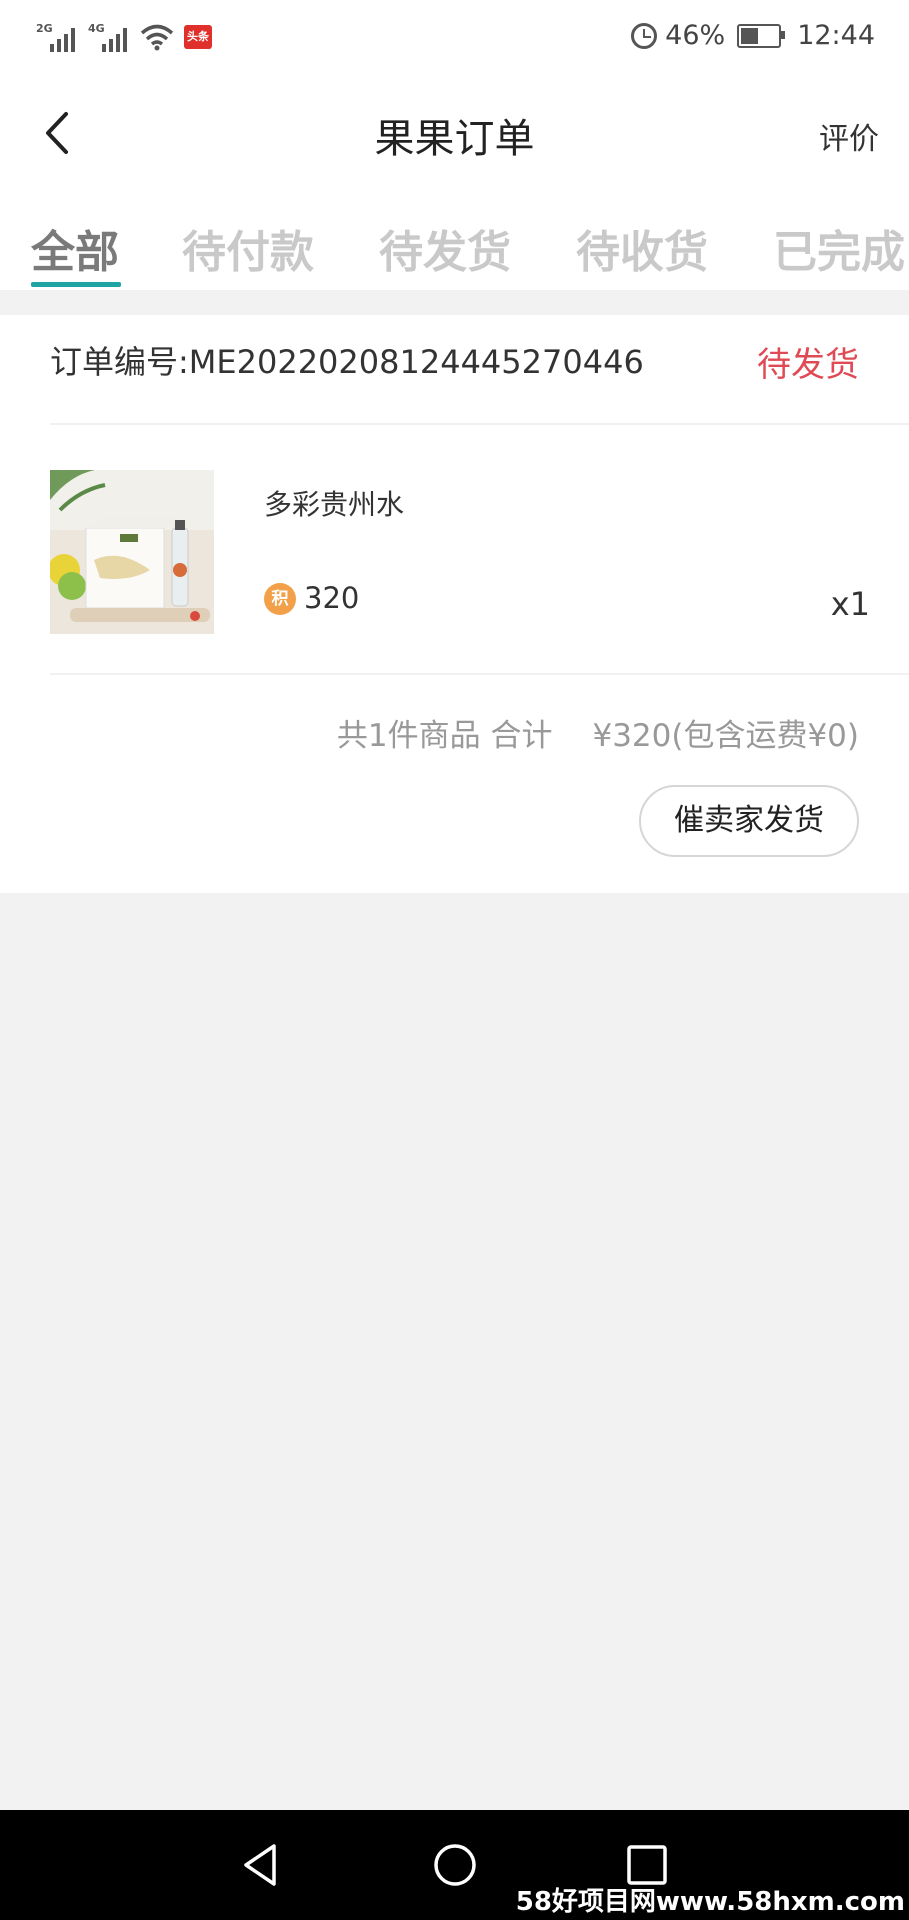 The image size is (909, 1920). I want to click on navigation-bar: 果果订单 评价, so click(454, 133).